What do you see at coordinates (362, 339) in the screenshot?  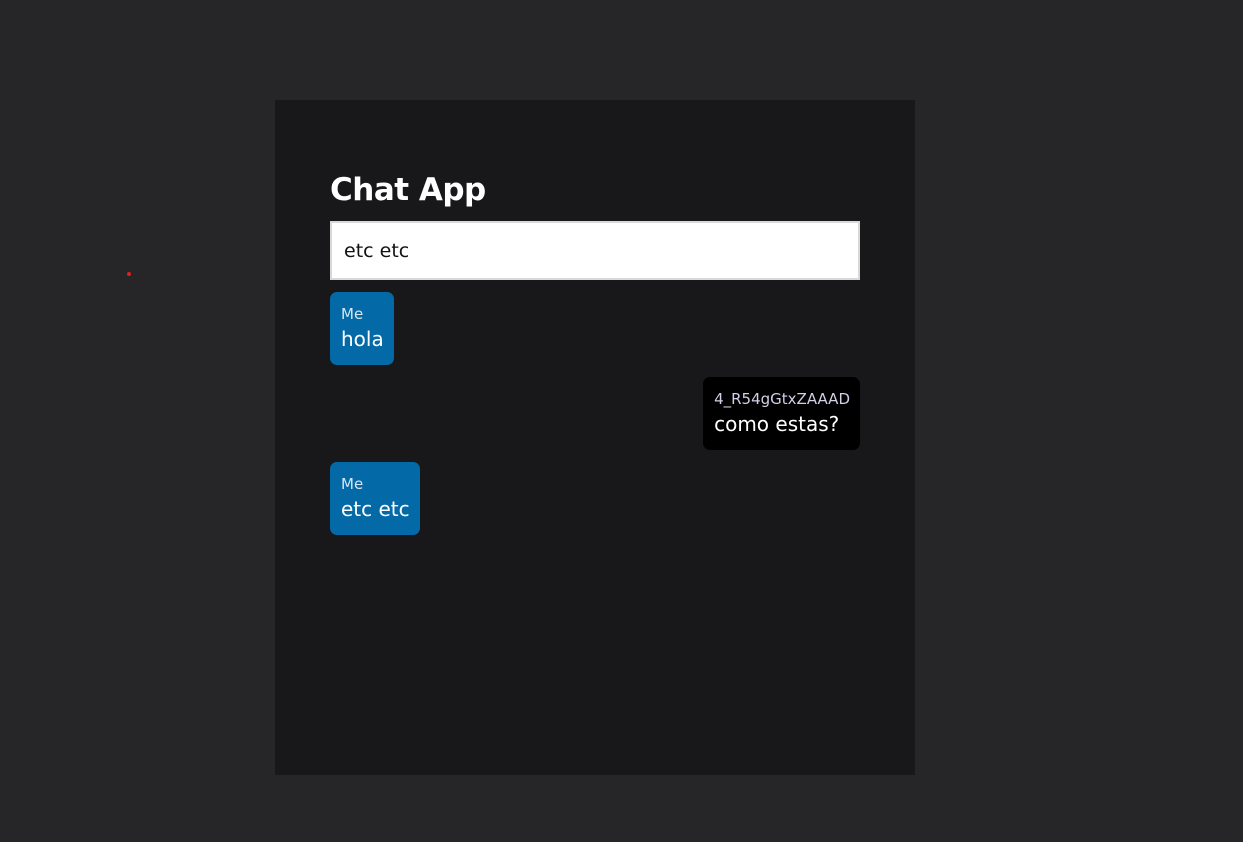 I see `message-text: hola` at bounding box center [362, 339].